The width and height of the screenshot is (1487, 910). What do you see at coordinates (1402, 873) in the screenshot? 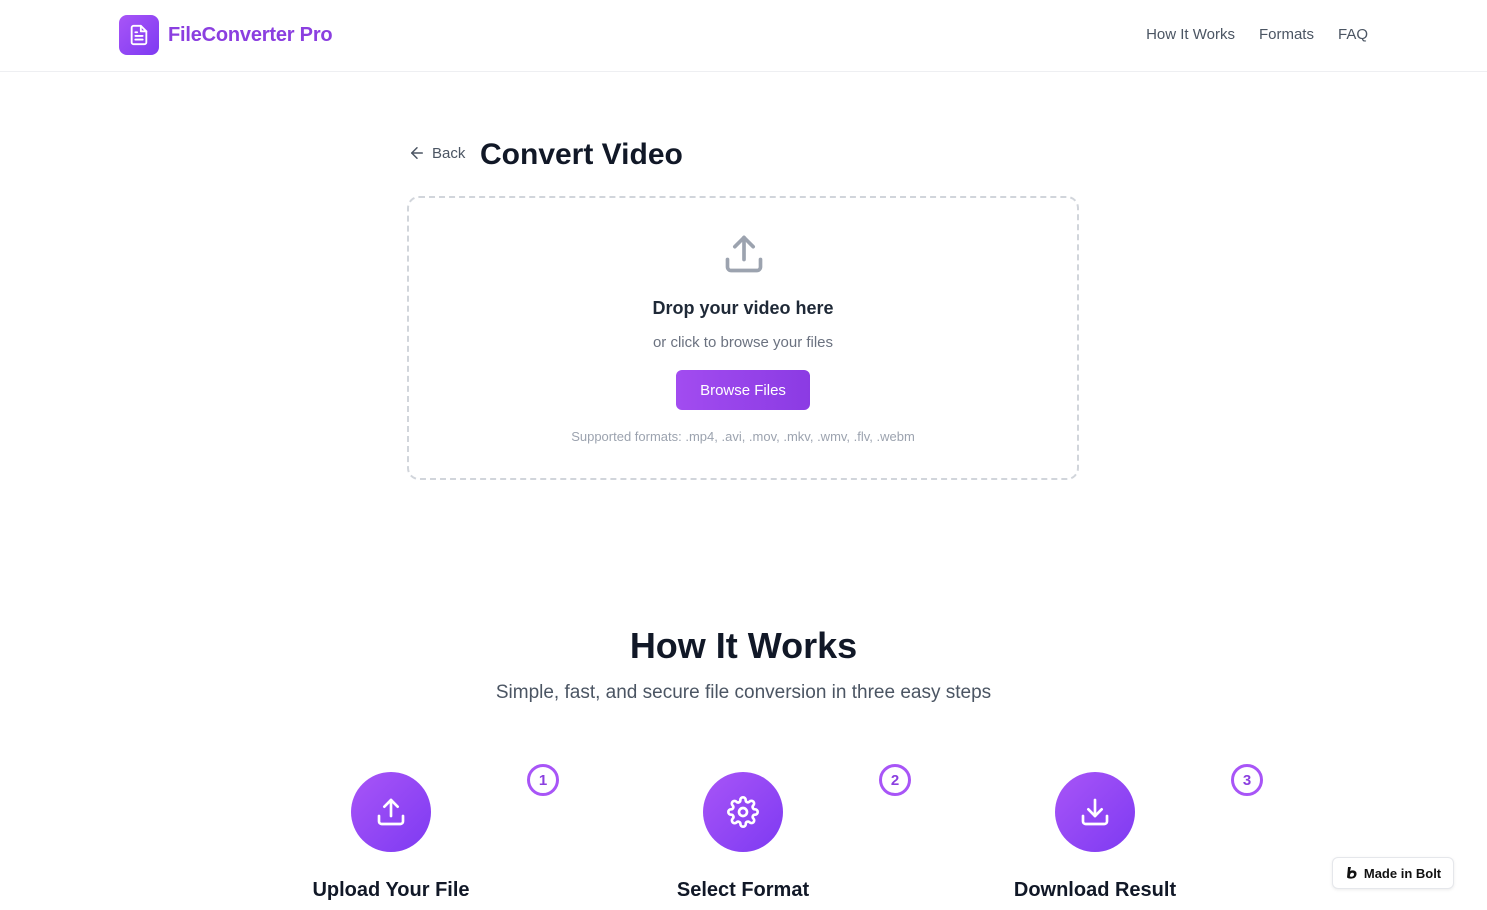
I see `badge-label: Made in Bolt` at bounding box center [1402, 873].